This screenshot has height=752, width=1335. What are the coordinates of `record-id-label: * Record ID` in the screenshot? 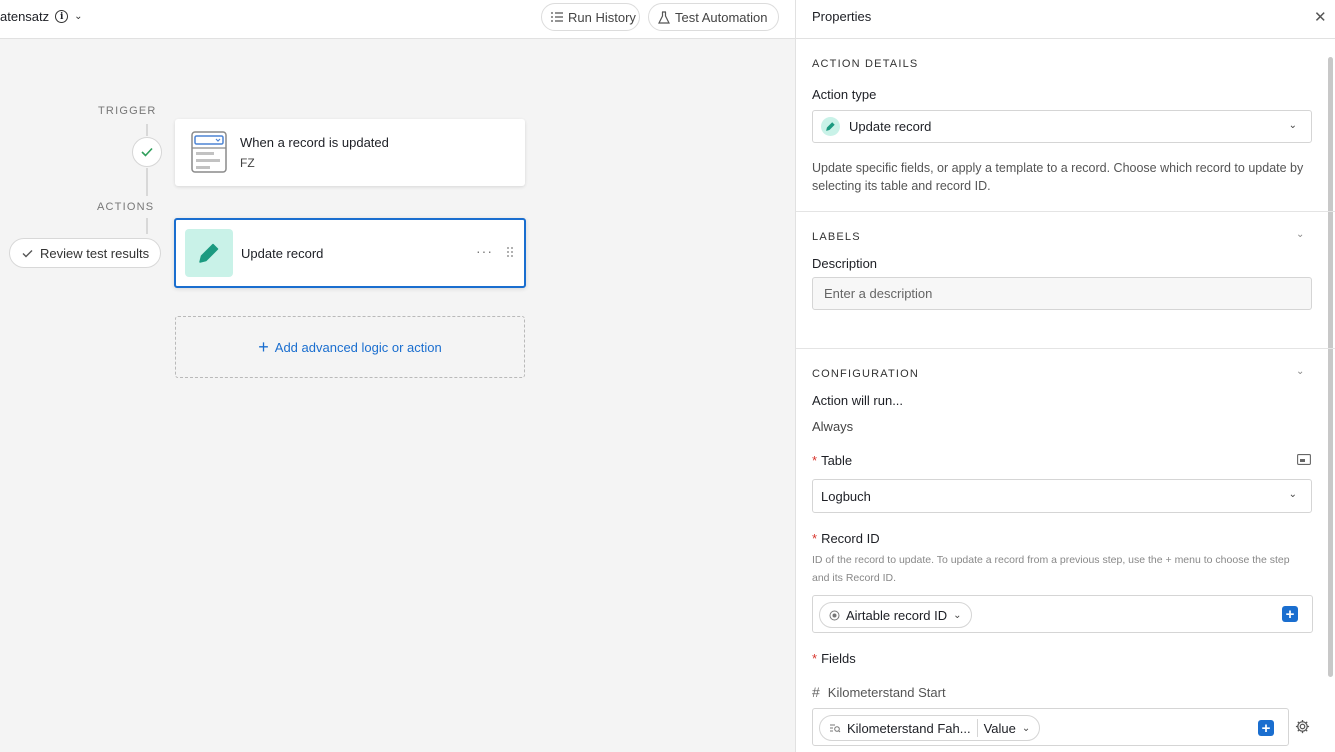 It's located at (846, 538).